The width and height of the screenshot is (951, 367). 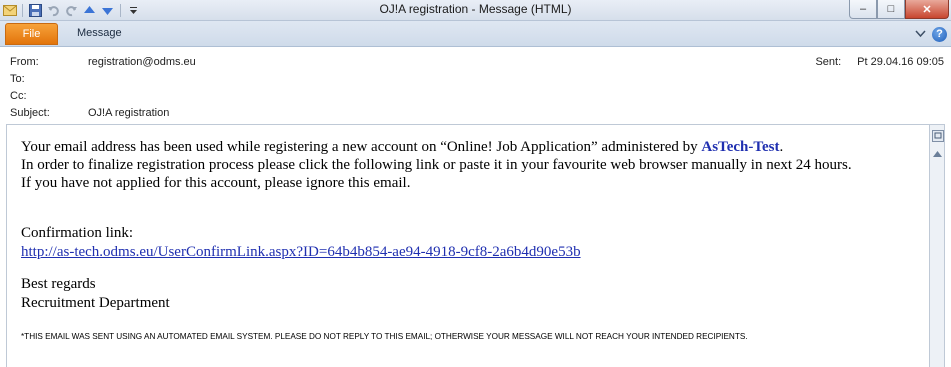 What do you see at coordinates (17, 79) in the screenshot?
I see `to-label: To:` at bounding box center [17, 79].